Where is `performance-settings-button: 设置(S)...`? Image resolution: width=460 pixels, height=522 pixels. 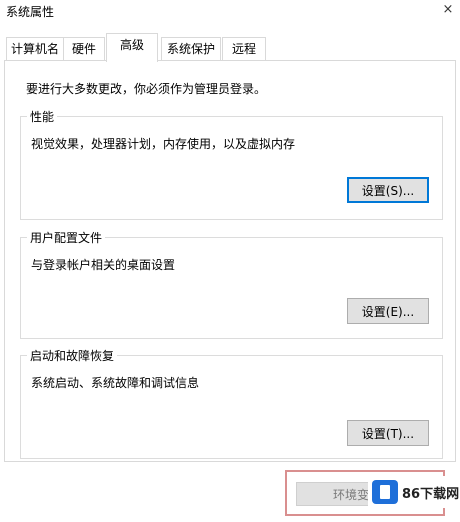 performance-settings-button: 设置(S)... is located at coordinates (388, 190).